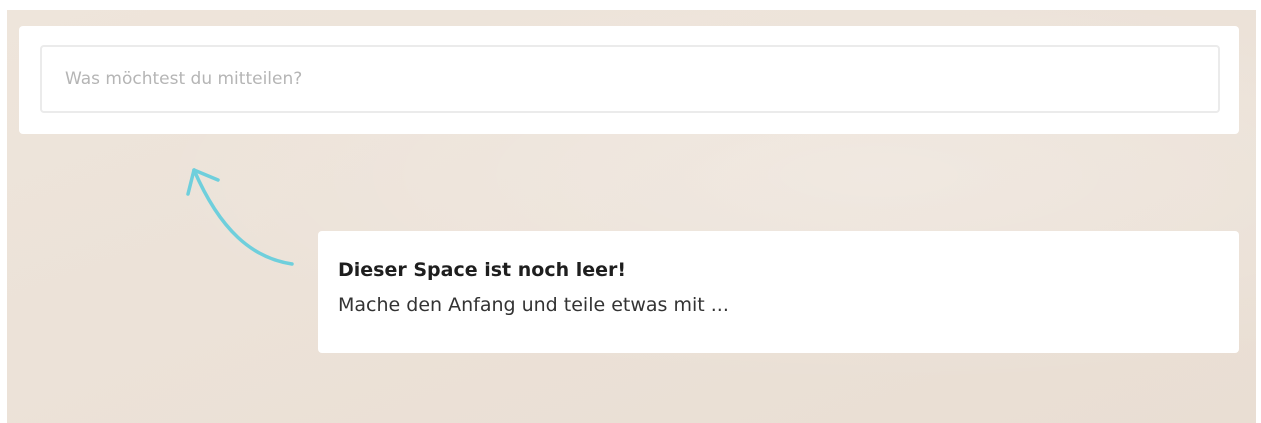 This screenshot has width=1261, height=423. Describe the element at coordinates (482, 270) in the screenshot. I see `empty-stream-title: Dieser Space ist noch leer!` at that location.